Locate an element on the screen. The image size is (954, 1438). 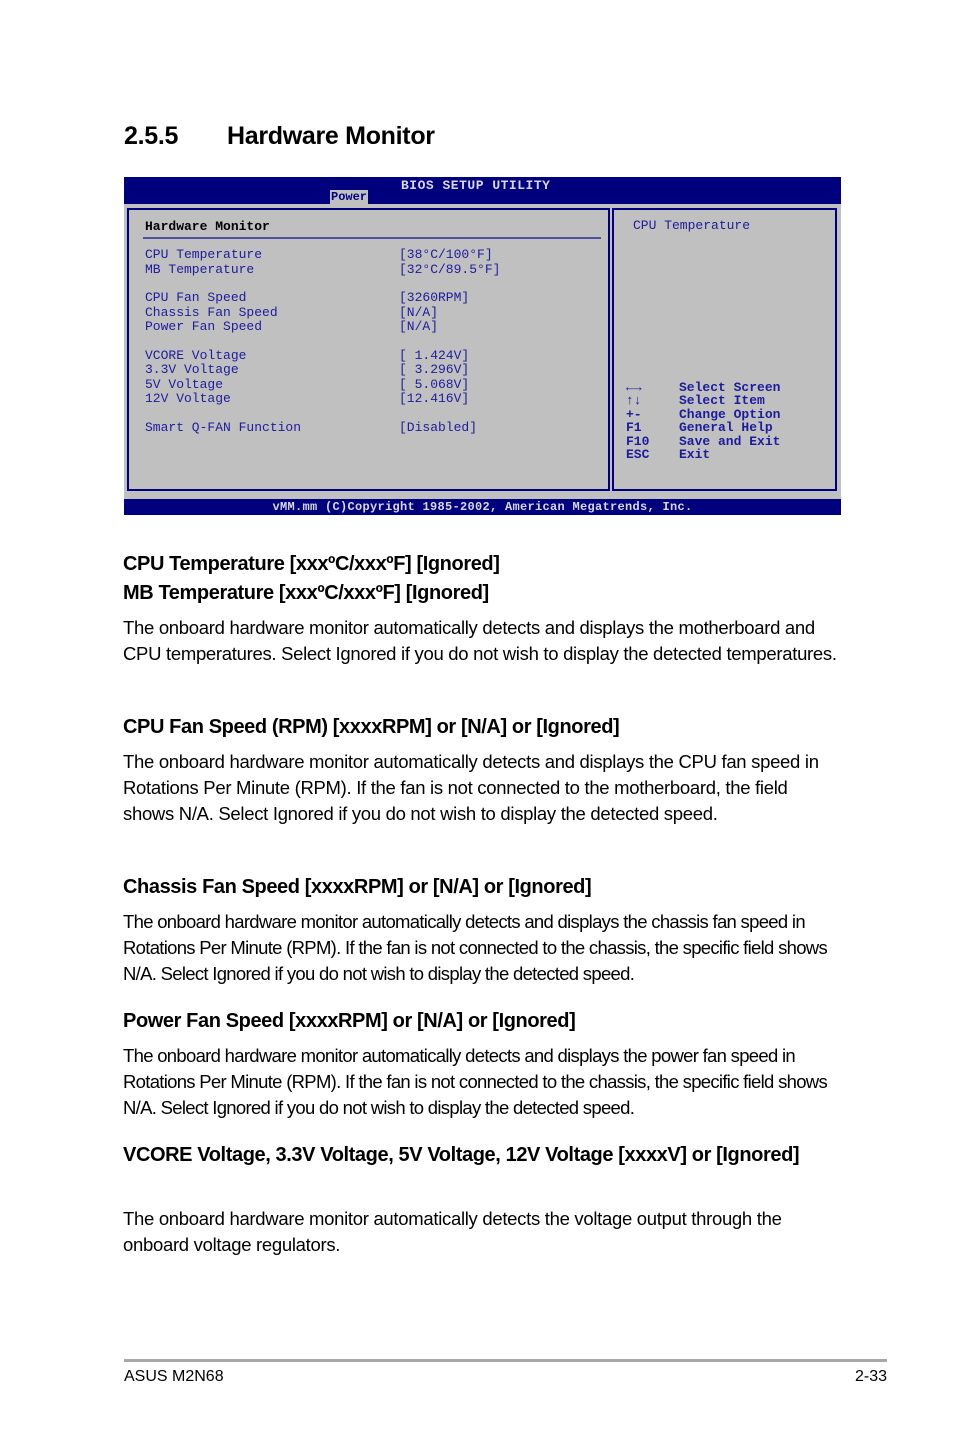
panel-header: Hardware Monitor is located at coordinates (207, 226).